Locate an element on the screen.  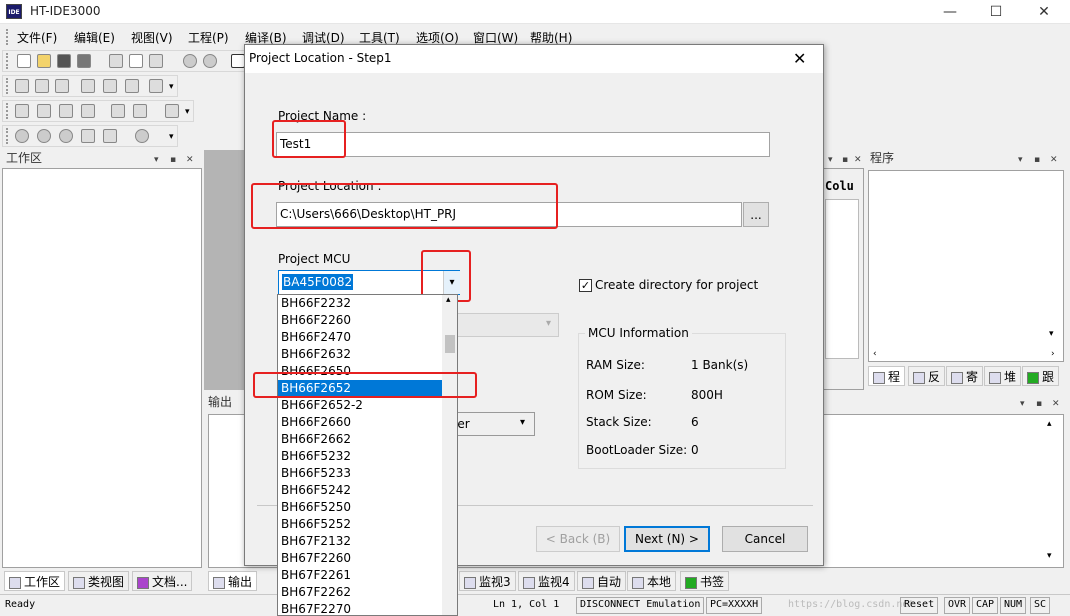
mcu-dropdown-item: BH66F2662 is located at coordinates (360, 439).